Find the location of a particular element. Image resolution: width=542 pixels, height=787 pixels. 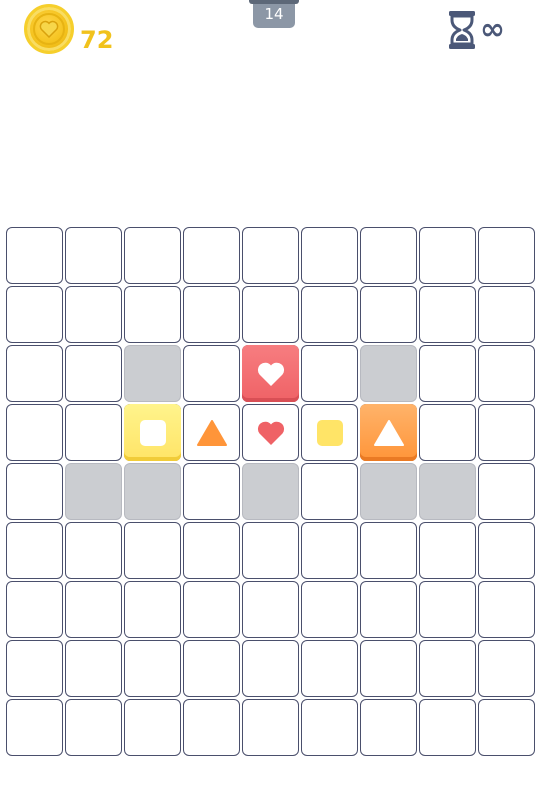

level-indicator: 14 is located at coordinates (274, 14).